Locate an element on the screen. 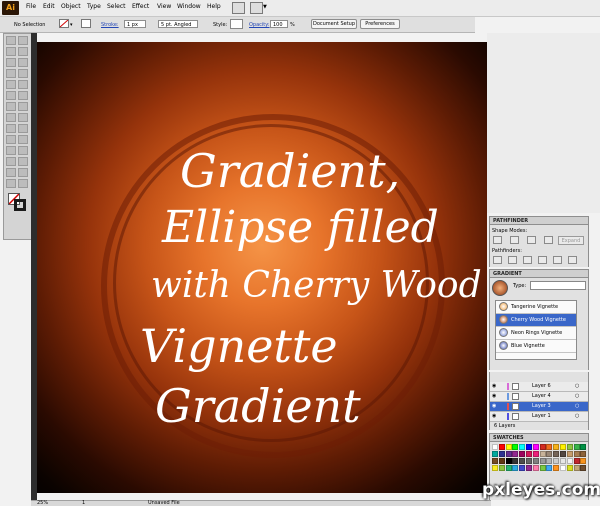 The width and height of the screenshot is (600, 506). bridge-icon is located at coordinates (238, 8).